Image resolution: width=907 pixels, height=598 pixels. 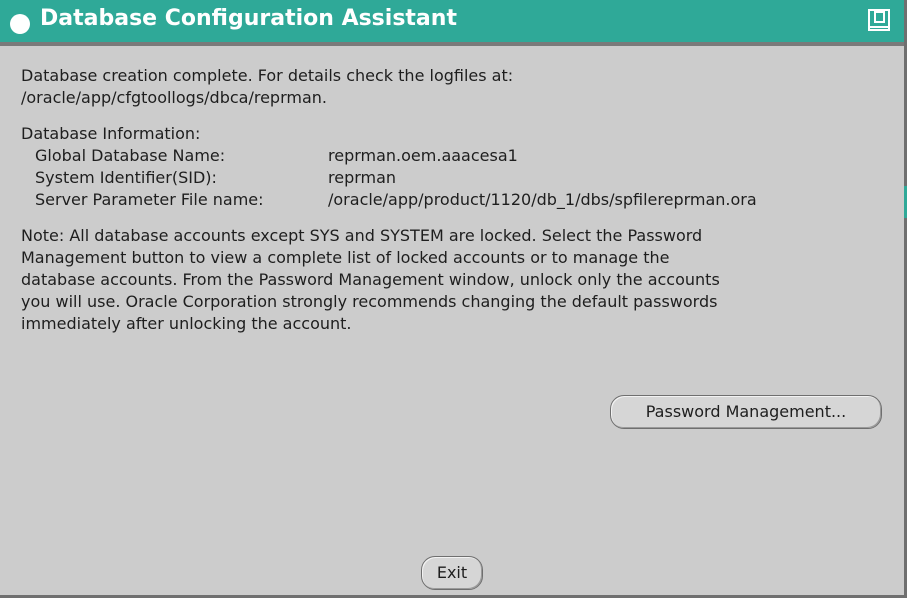 What do you see at coordinates (20, 24) in the screenshot?
I see `window-menu-icon` at bounding box center [20, 24].